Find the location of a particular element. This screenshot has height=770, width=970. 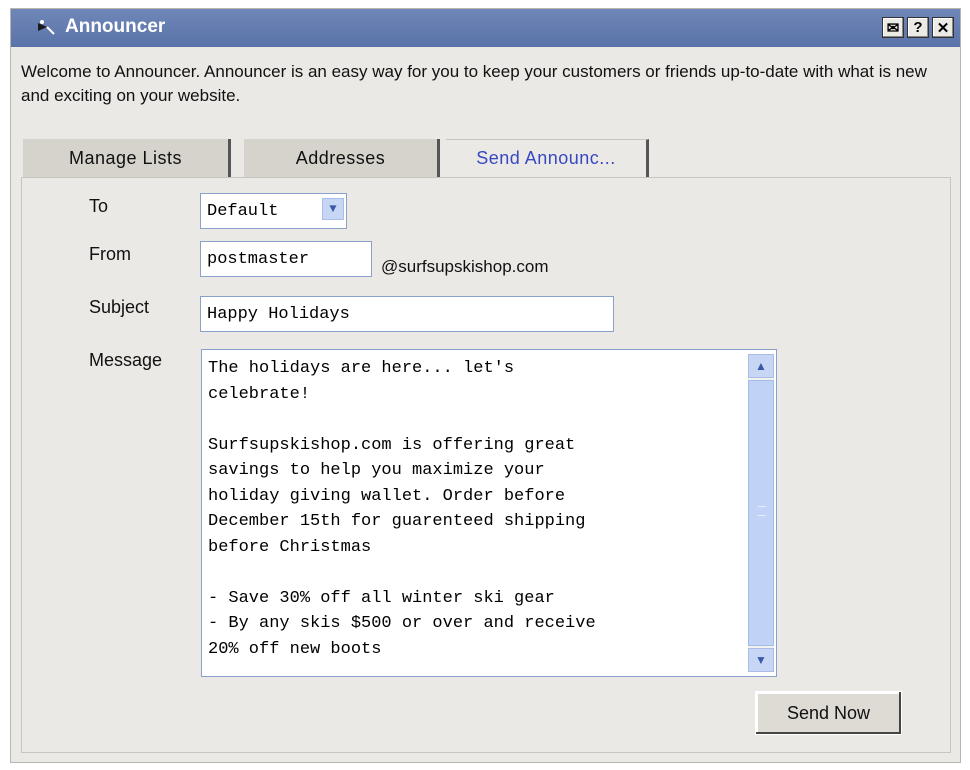

window-title: Announcer is located at coordinates (115, 26).